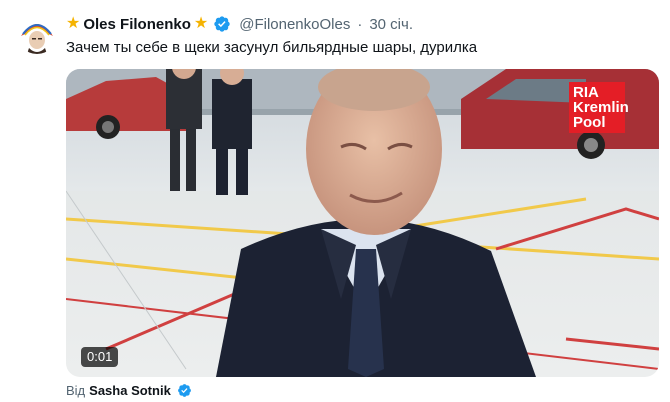 The image size is (670, 402). Describe the element at coordinates (586, 92) in the screenshot. I see `badge-line-1: RIA` at that location.